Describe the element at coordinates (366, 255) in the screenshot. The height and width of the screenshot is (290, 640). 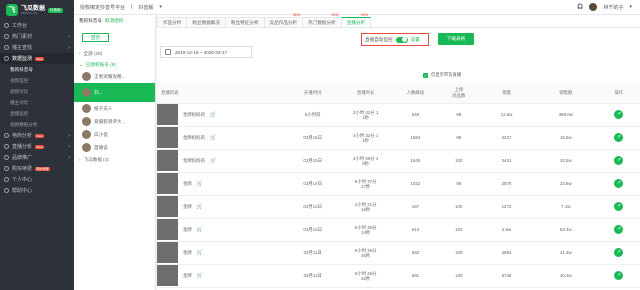
I see `duration-line: 45秒` at that location.